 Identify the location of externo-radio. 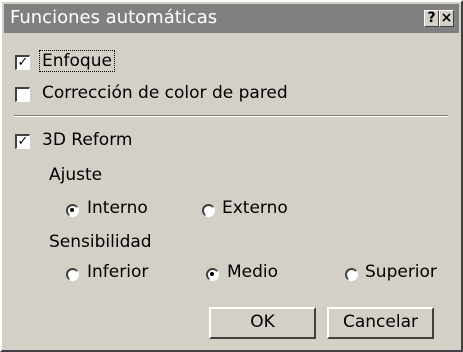
(208, 210).